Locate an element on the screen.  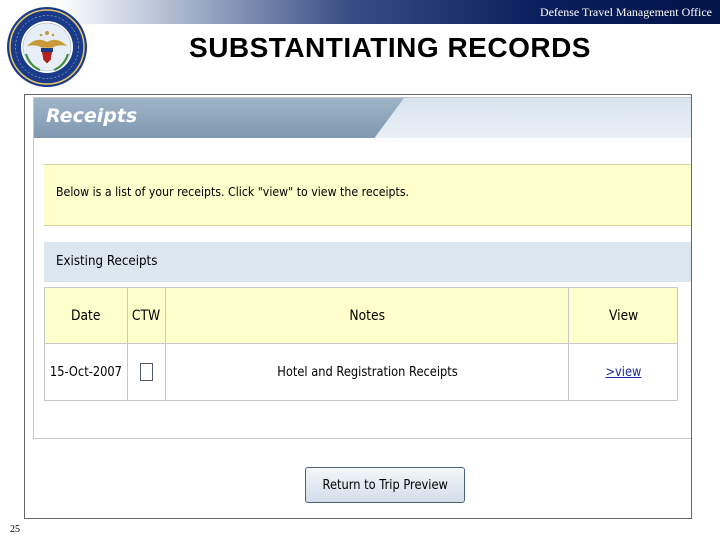
receipt-notes-cell: Hotel and Registration Receipts is located at coordinates (367, 372).